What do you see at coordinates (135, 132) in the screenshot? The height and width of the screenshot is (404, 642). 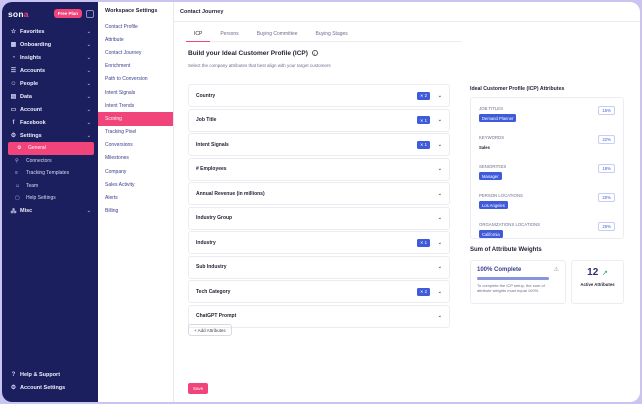 I see `workspace-item-tracking-pixel: Tracking Pixel` at bounding box center [135, 132].